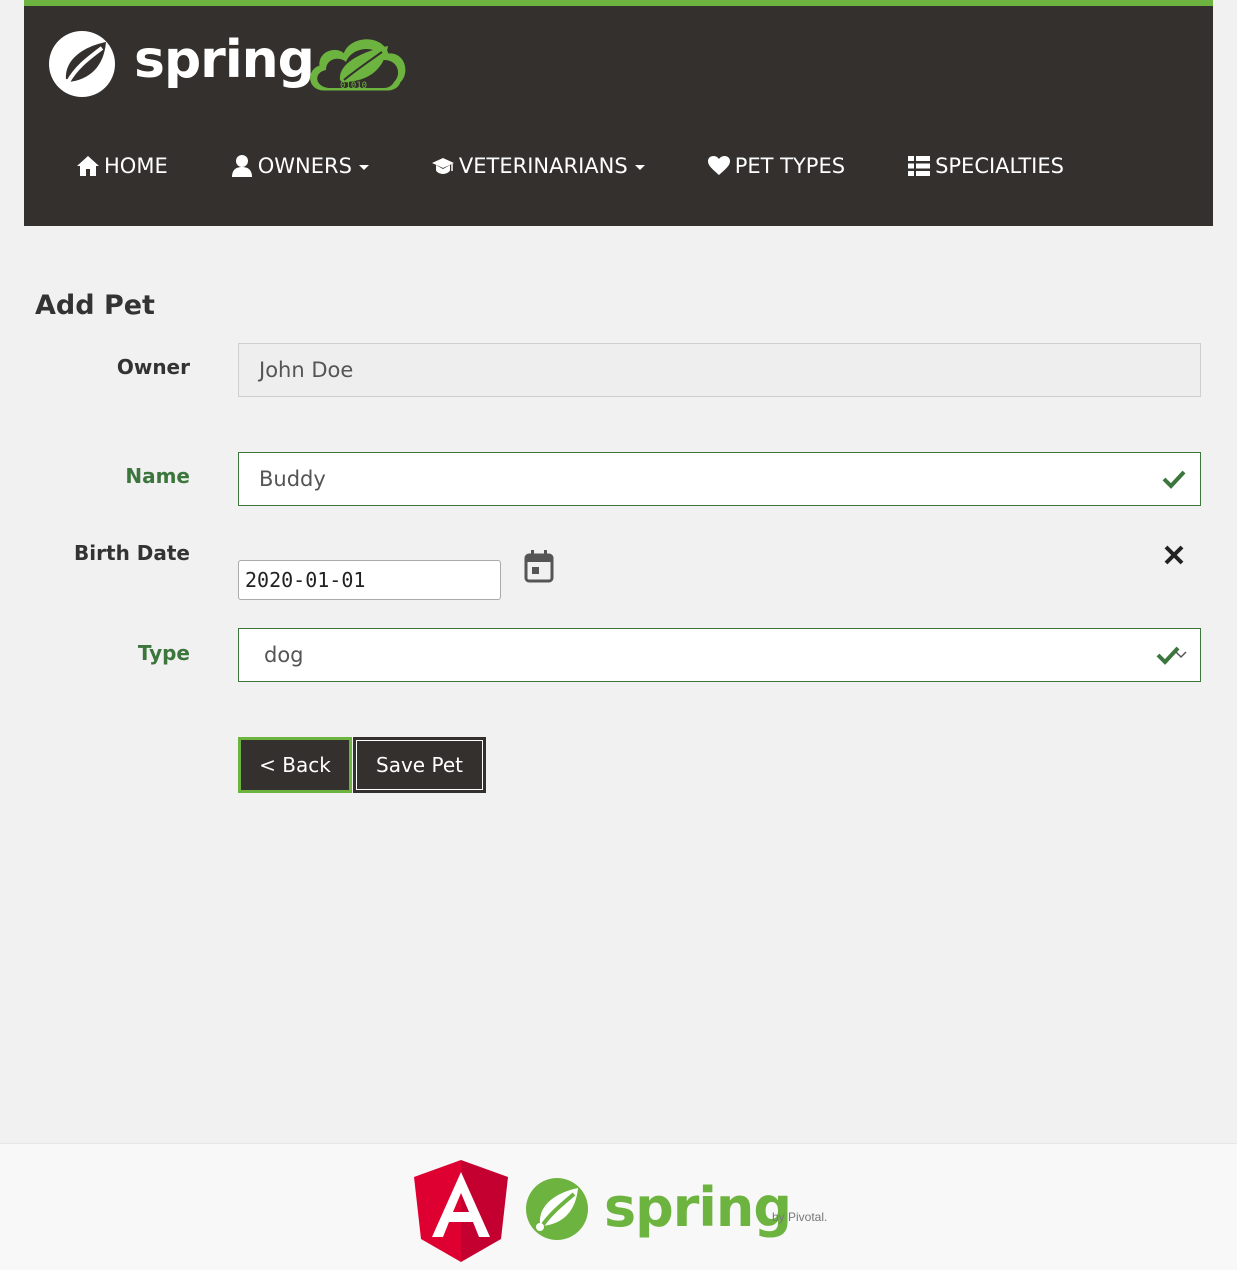  Describe the element at coordinates (419, 765) in the screenshot. I see `save-pet-button: Save Pet` at that location.